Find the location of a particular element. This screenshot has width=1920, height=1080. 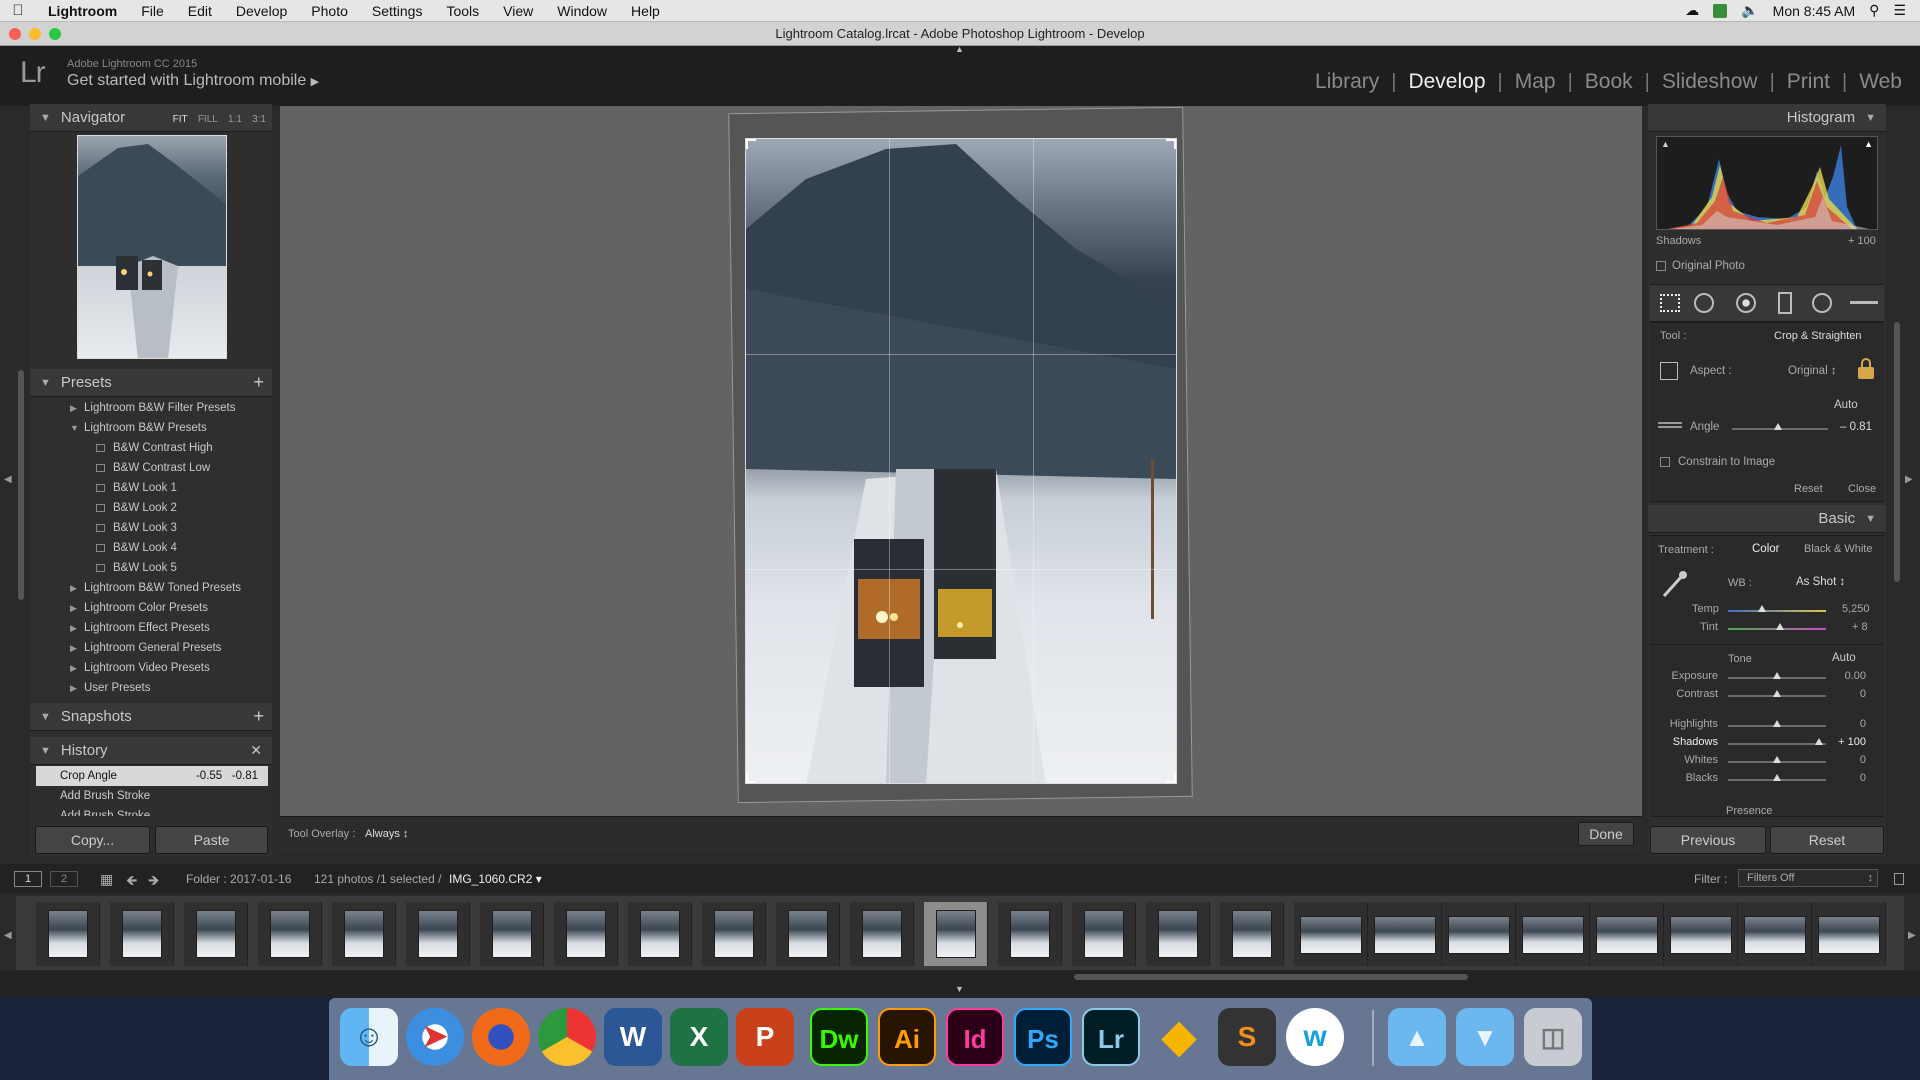

folder-source: Folder : 2017-01-16 is located at coordinates (238, 879).